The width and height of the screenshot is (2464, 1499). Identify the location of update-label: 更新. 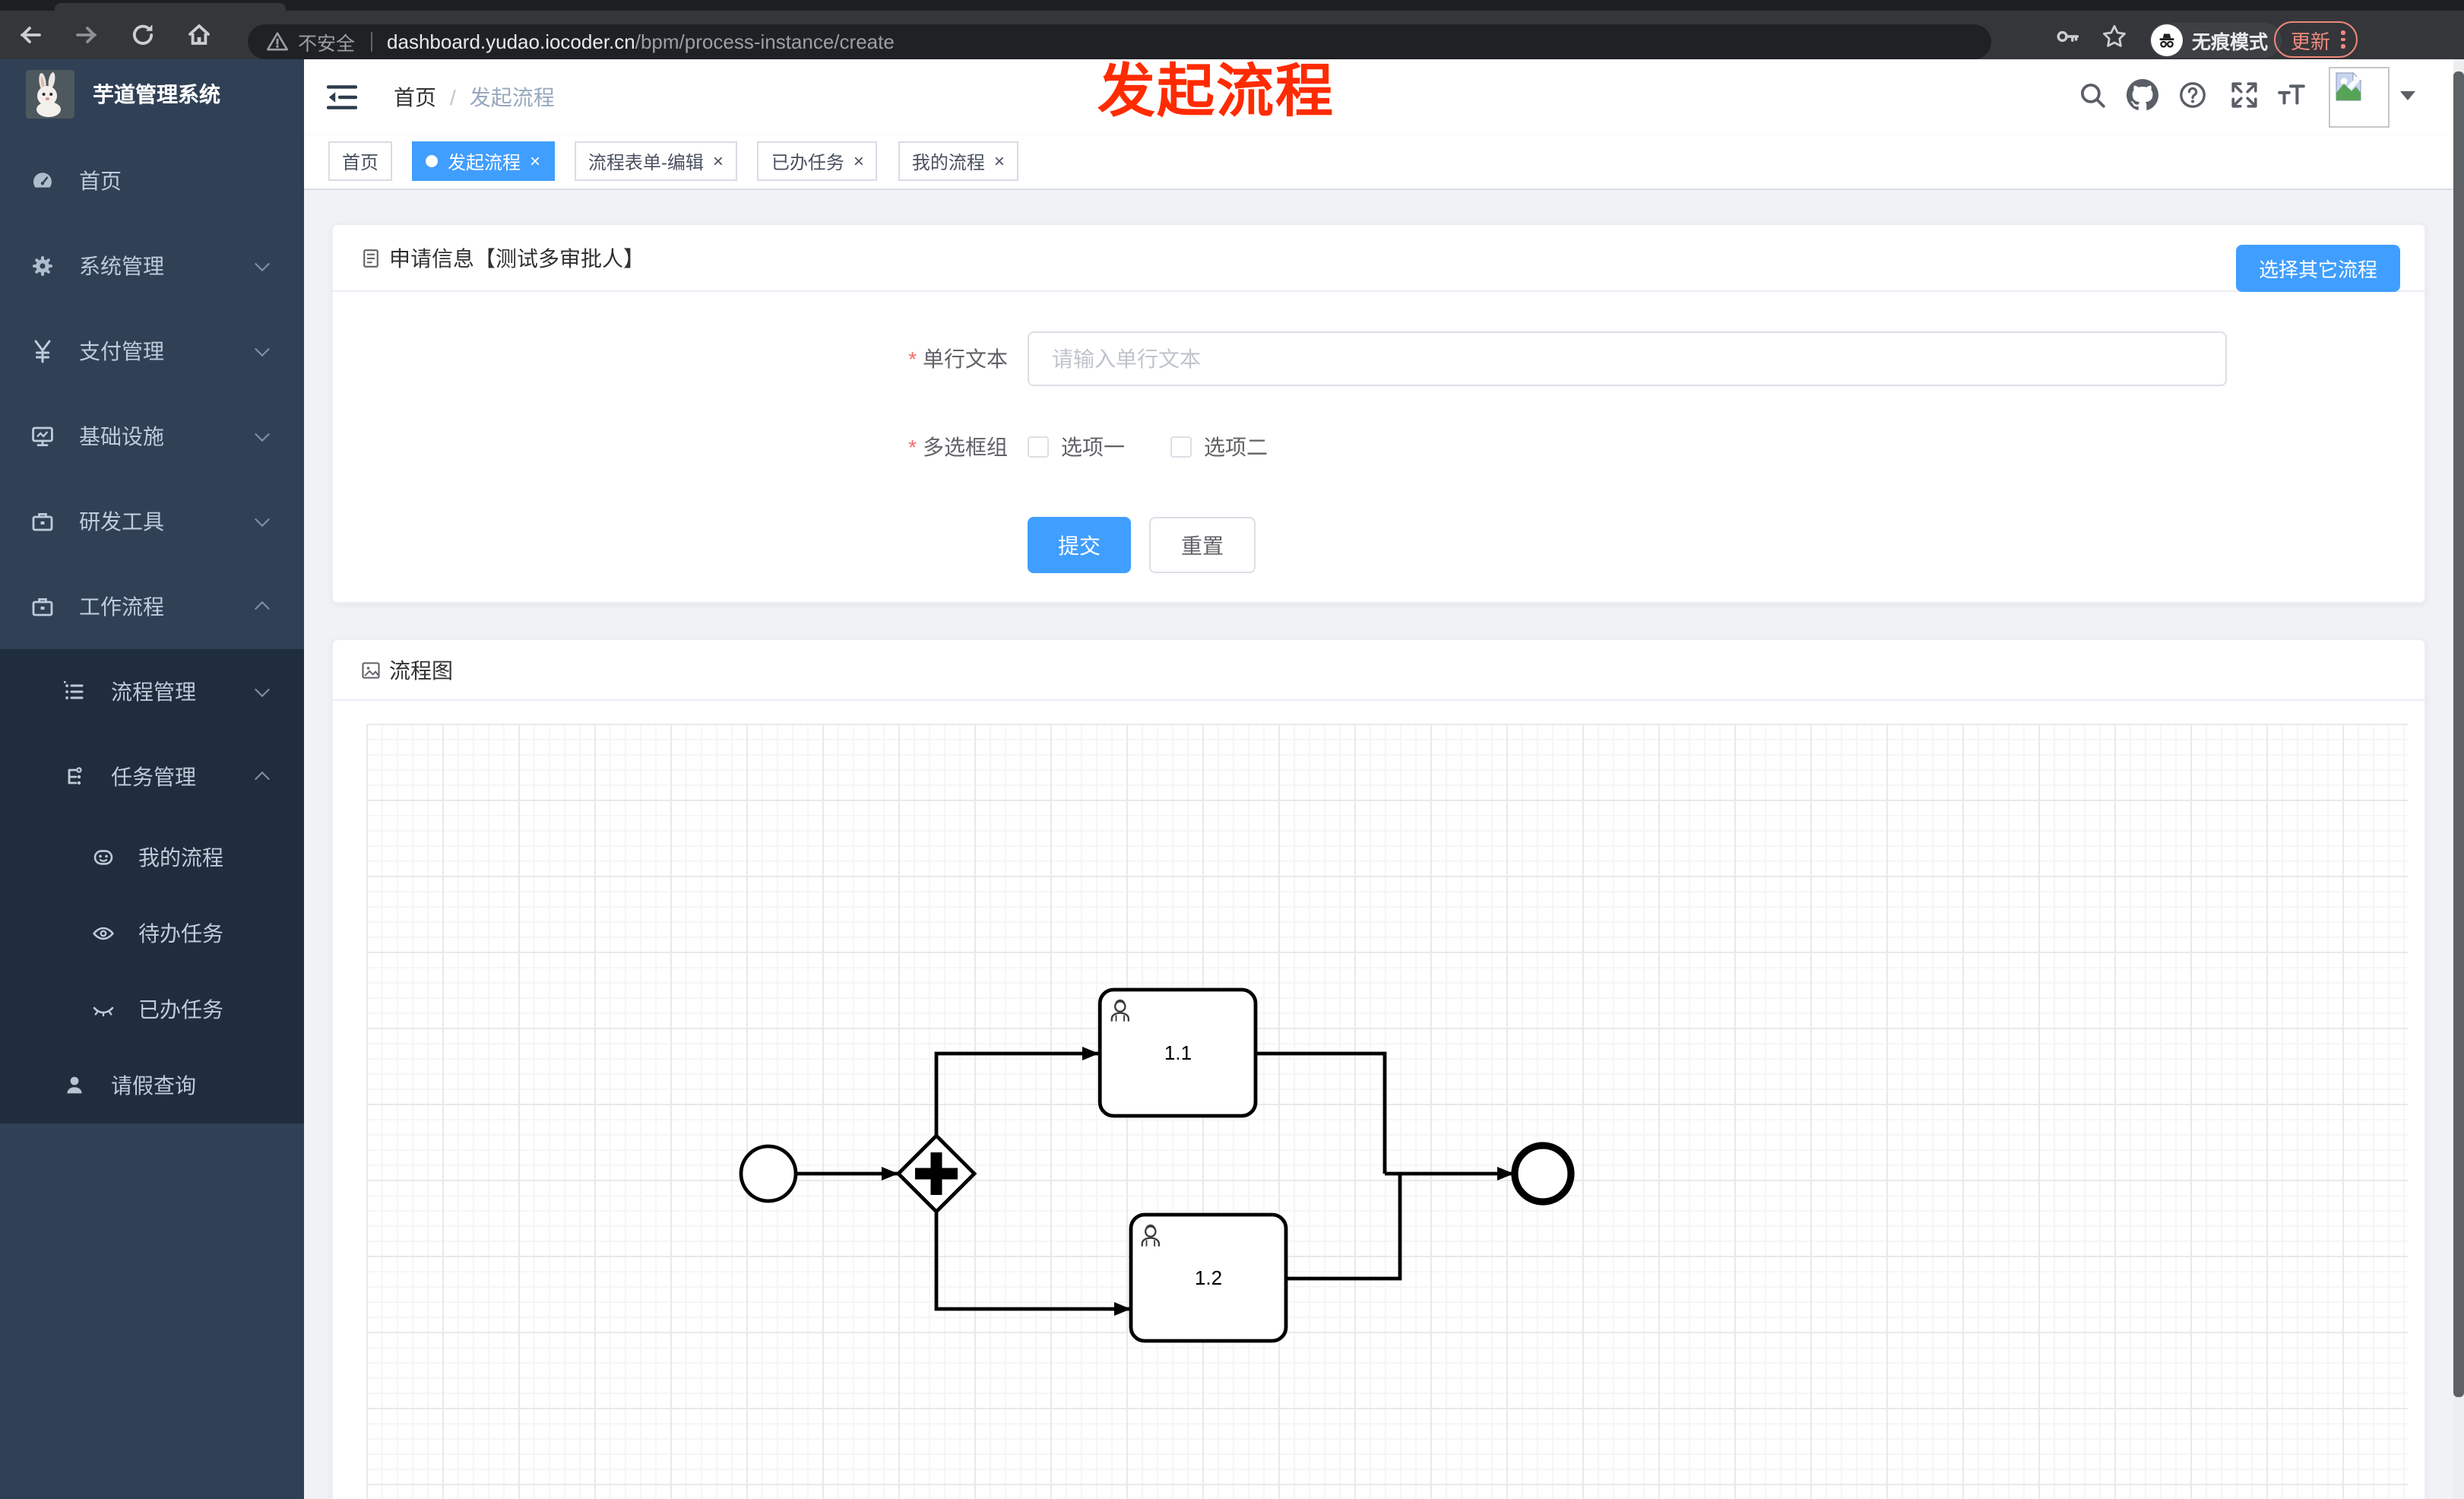
(2310, 39).